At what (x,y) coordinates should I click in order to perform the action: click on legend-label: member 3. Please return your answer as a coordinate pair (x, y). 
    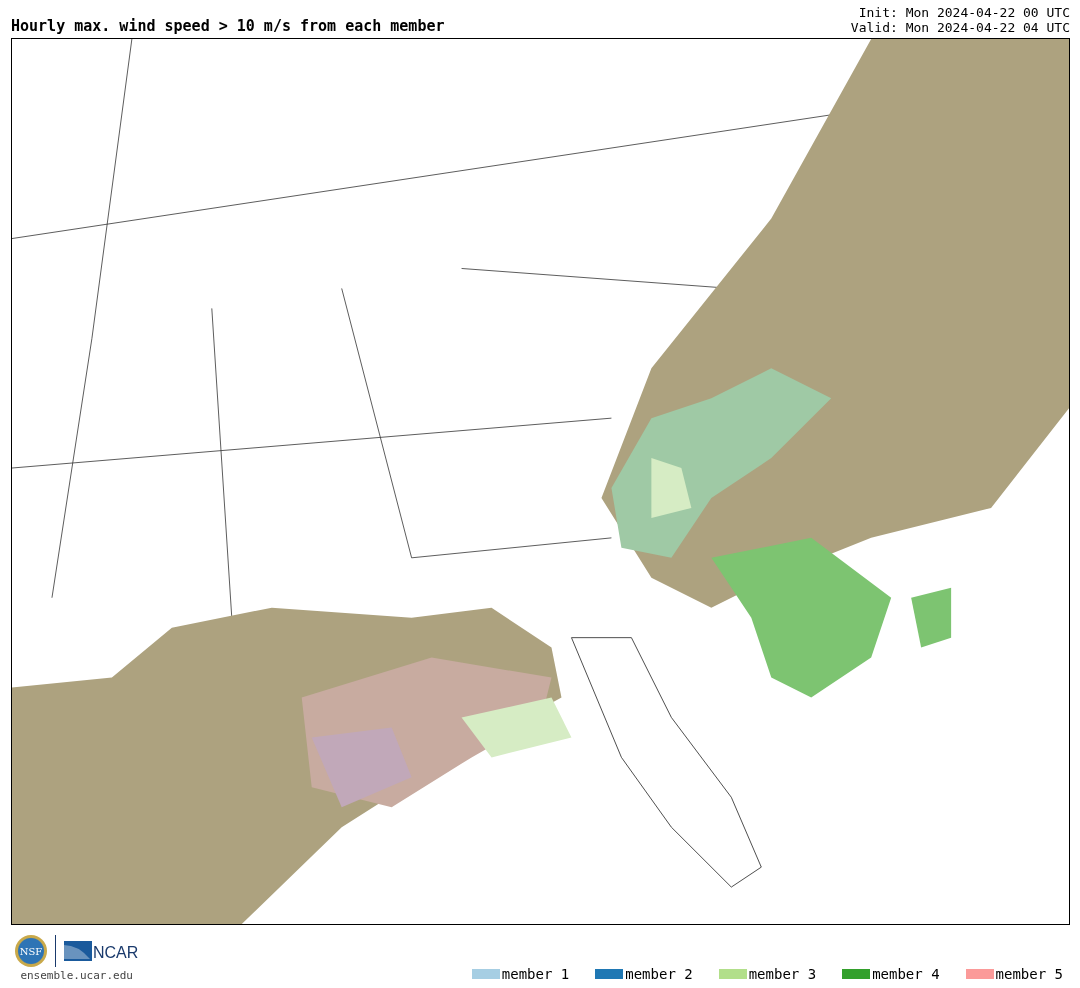
    Looking at the image, I should click on (782, 974).